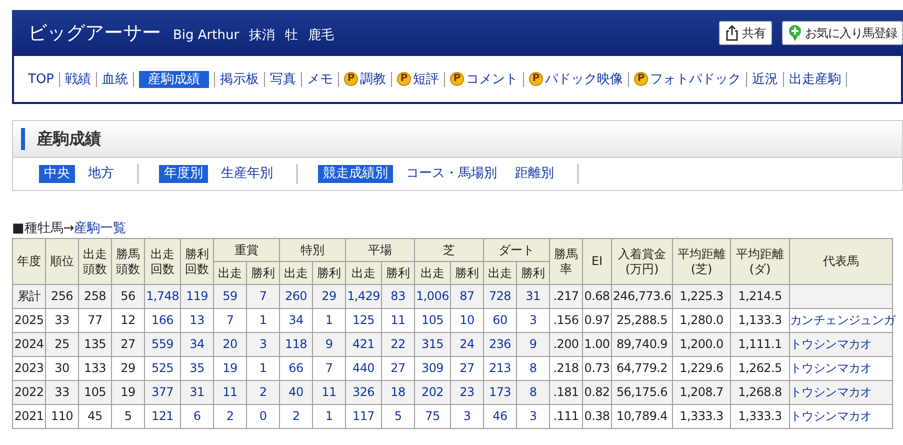 This screenshot has width=903, height=445. I want to click on section-title: 産駒成績, so click(69, 139).